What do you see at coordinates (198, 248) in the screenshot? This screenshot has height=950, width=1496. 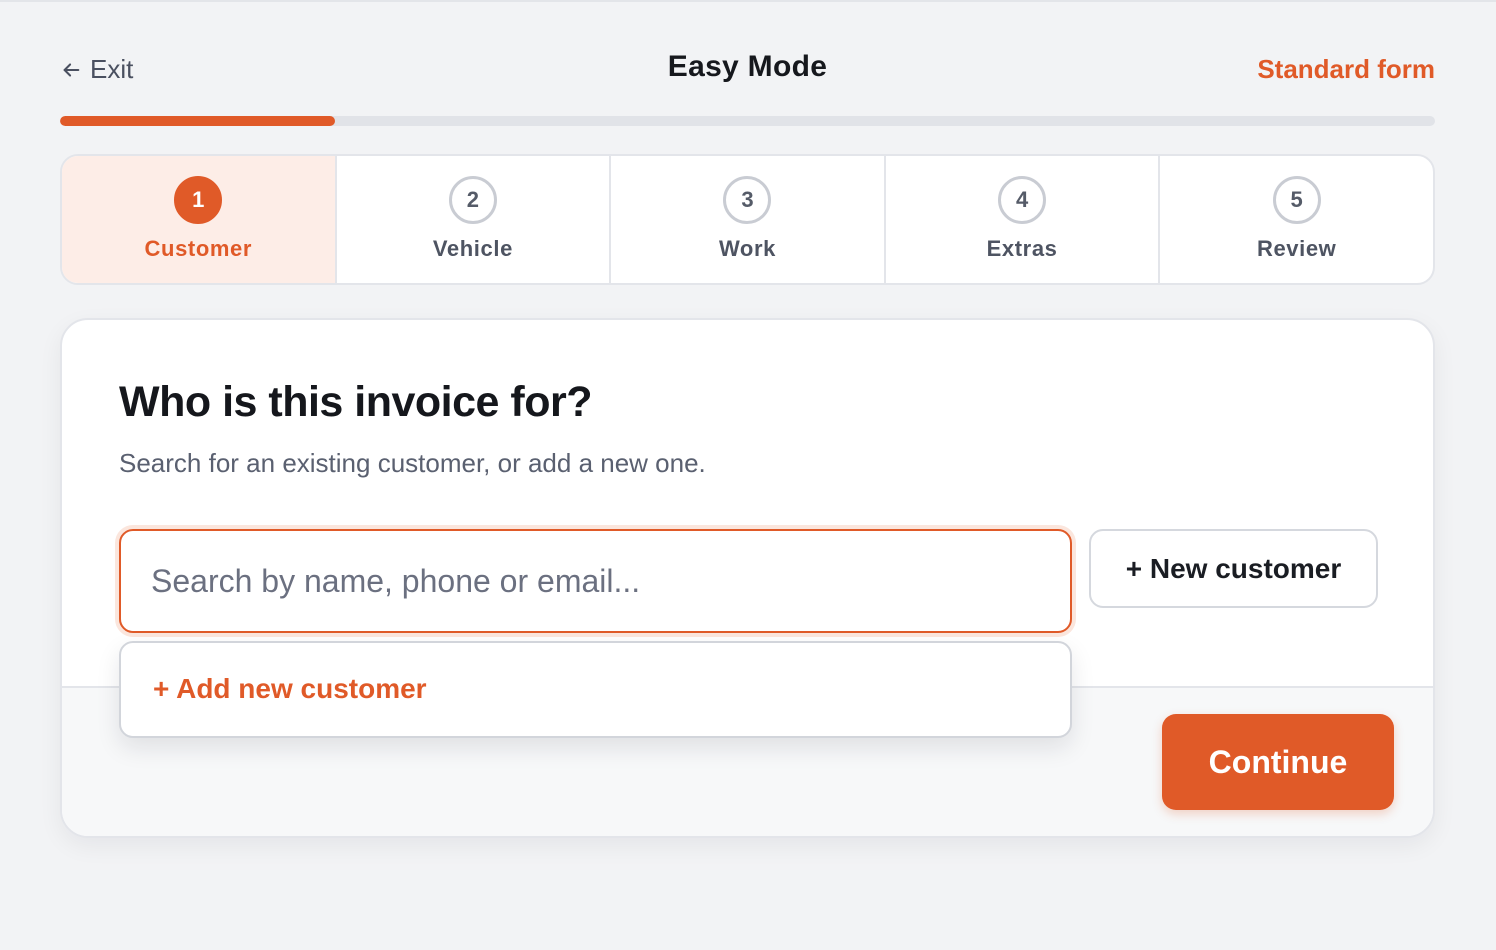 I see `step-label: Customer` at bounding box center [198, 248].